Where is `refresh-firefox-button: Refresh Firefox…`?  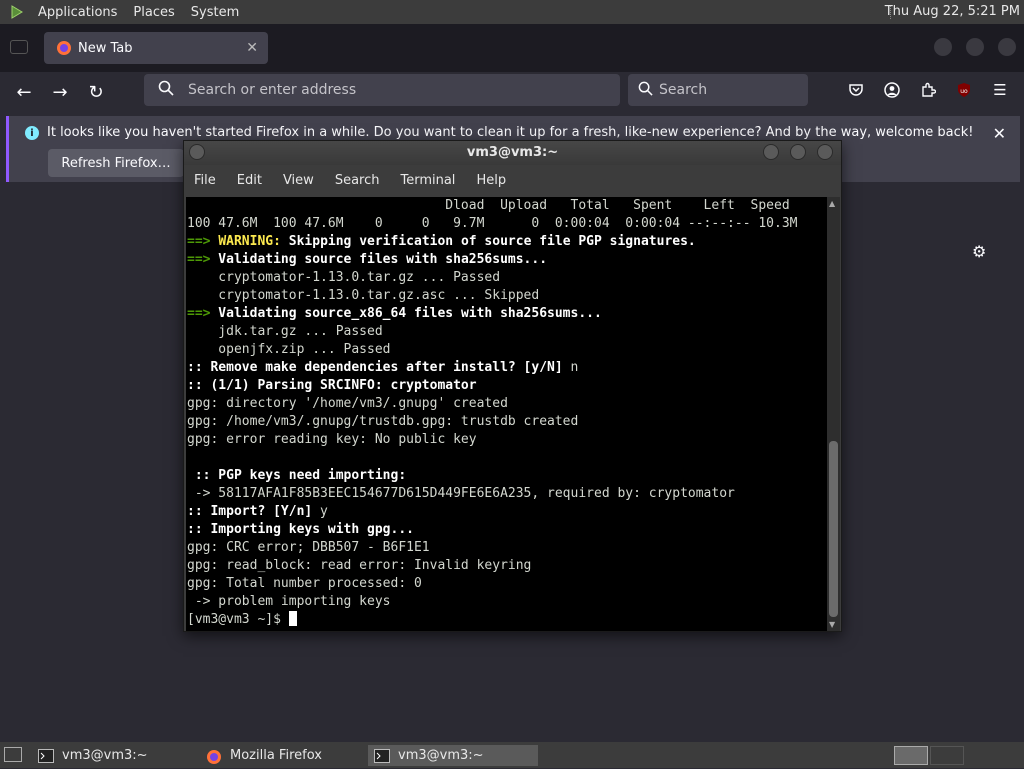
refresh-firefox-button: Refresh Firefox… is located at coordinates (116, 163).